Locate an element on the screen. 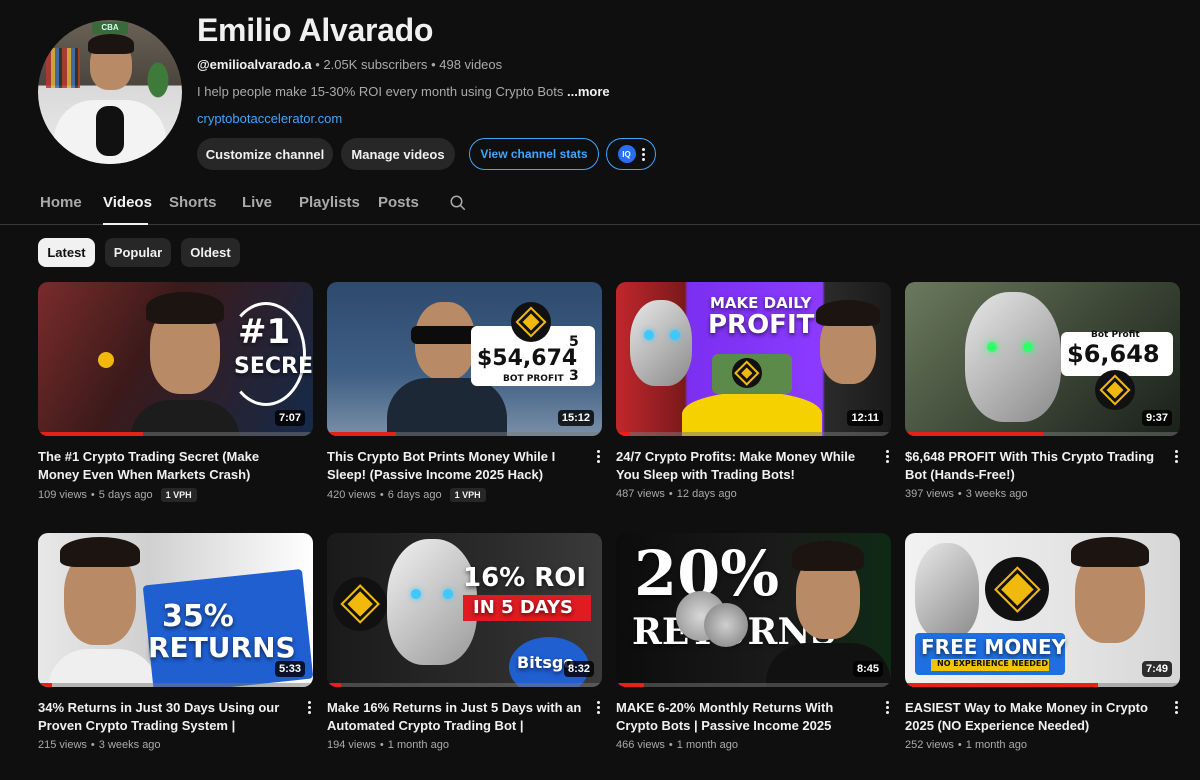 This screenshot has width=1200, height=780. chip-oldest: Oldest is located at coordinates (210, 252).